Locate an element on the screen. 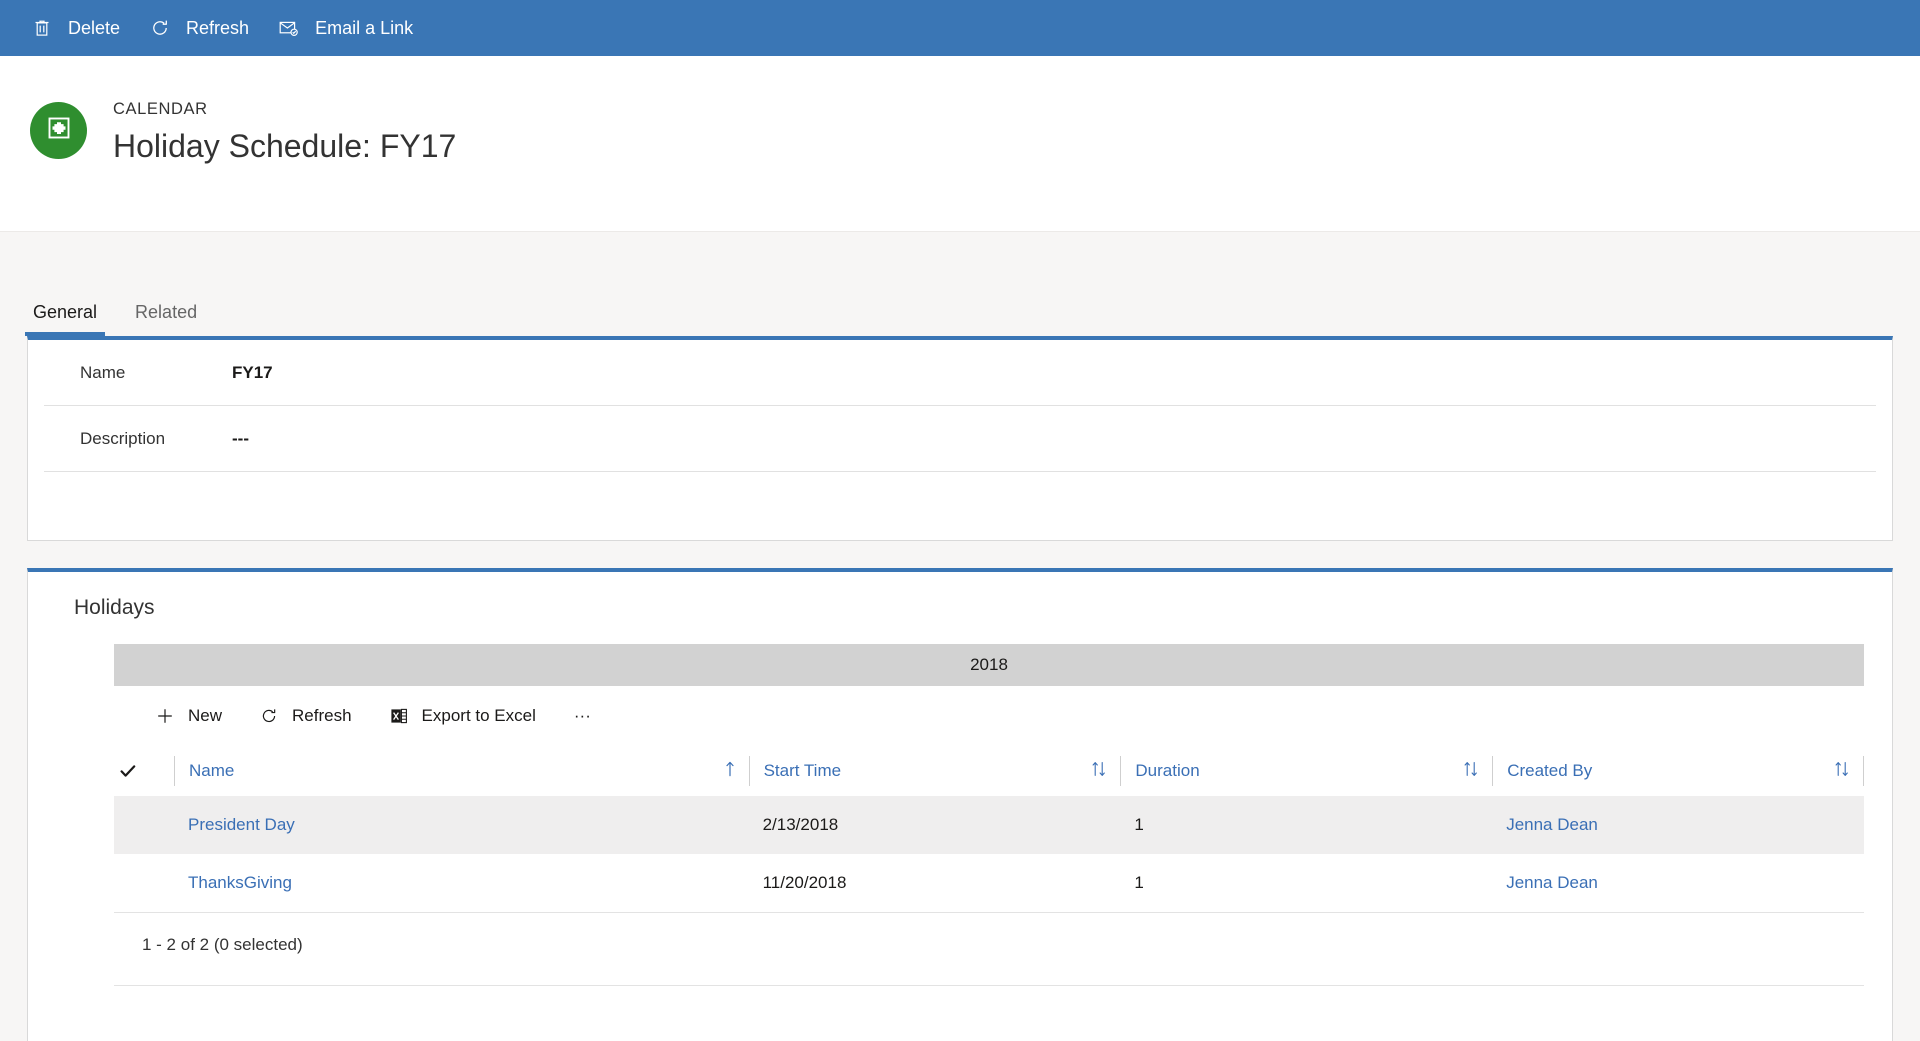 This screenshot has height=1041, width=1920. refresh-button-label: Refresh is located at coordinates (218, 27).